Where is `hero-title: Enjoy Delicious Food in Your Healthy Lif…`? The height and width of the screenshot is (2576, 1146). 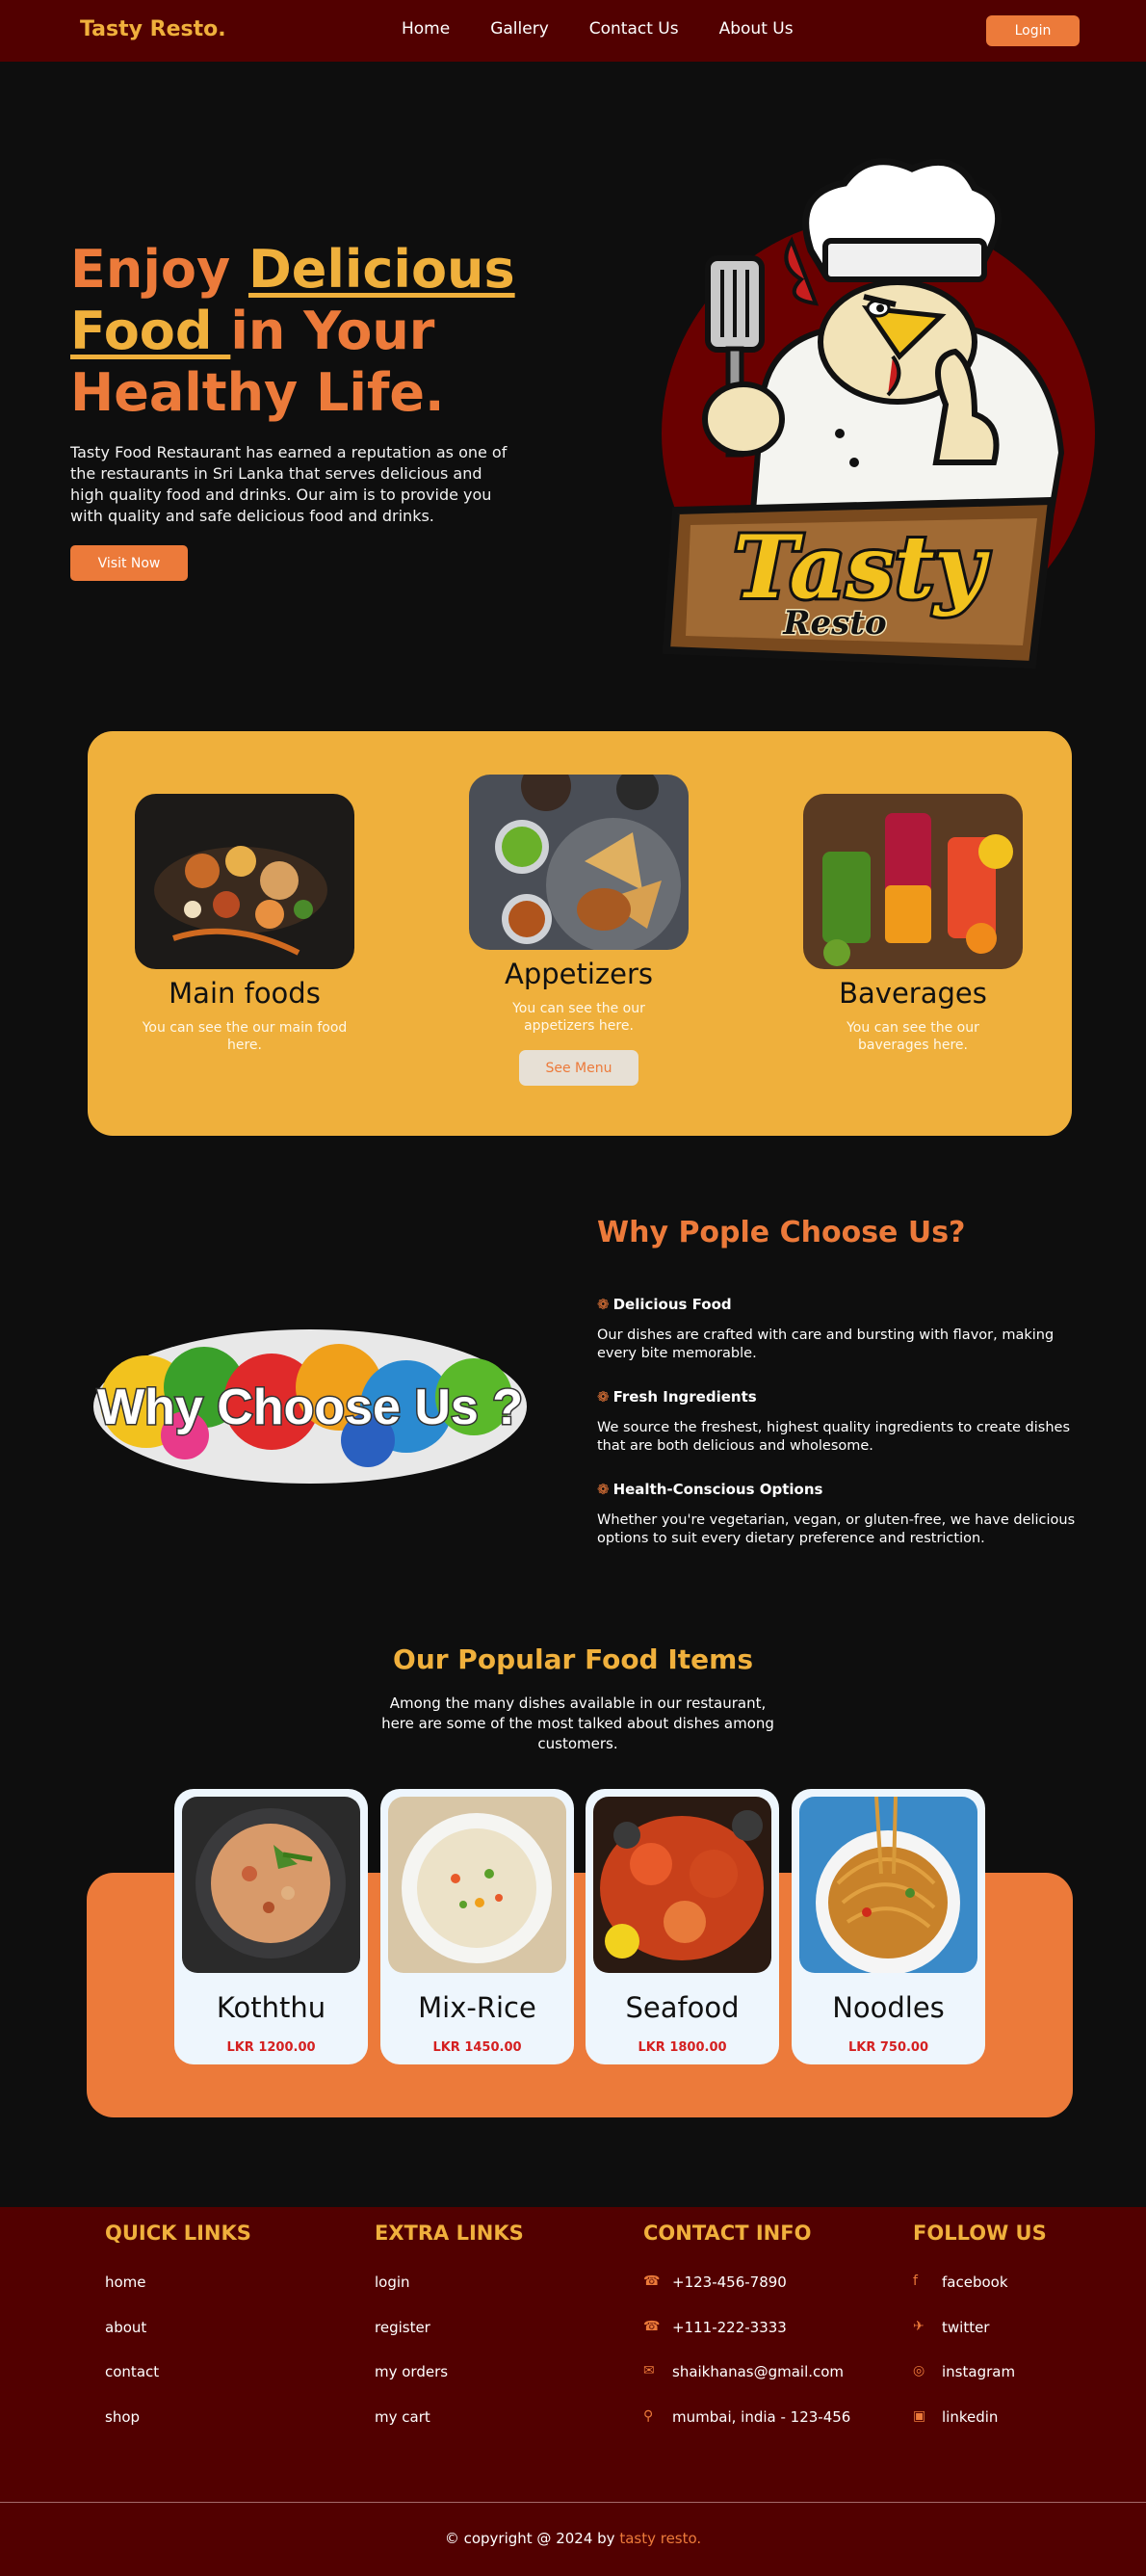 hero-title: Enjoy Delicious Food in Your Healthy Lif… is located at coordinates (320, 332).